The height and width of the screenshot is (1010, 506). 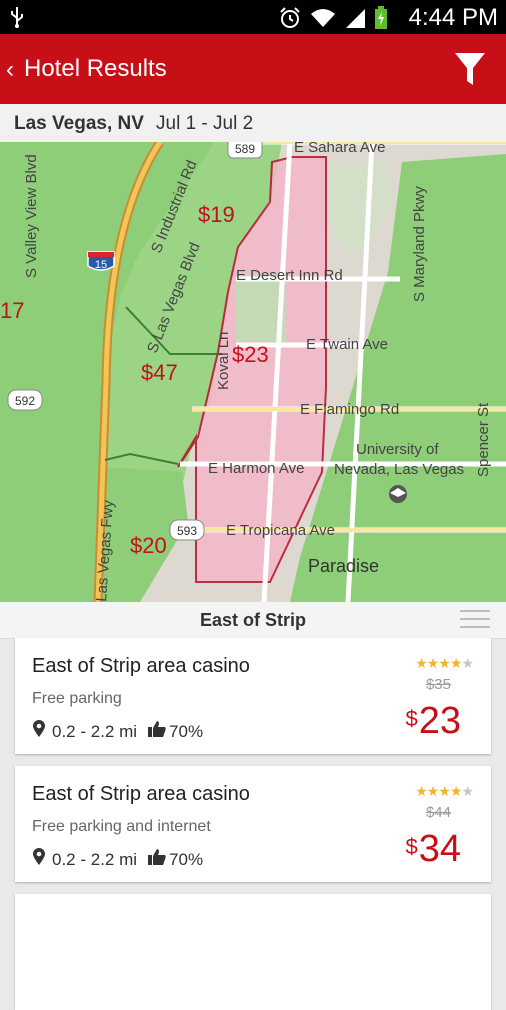 I want to click on svg-text: 589, so click(x=245, y=149).